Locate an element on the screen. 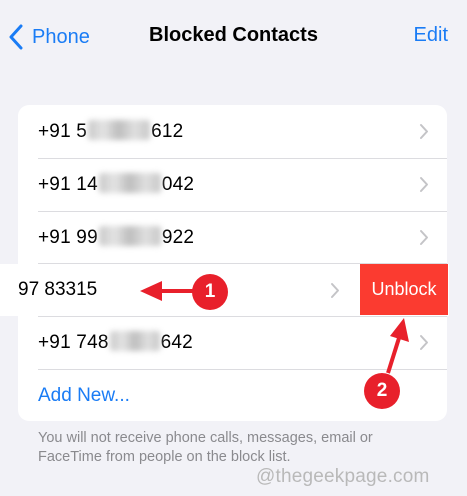  phone-number: 97 83315 is located at coordinates (58, 289).